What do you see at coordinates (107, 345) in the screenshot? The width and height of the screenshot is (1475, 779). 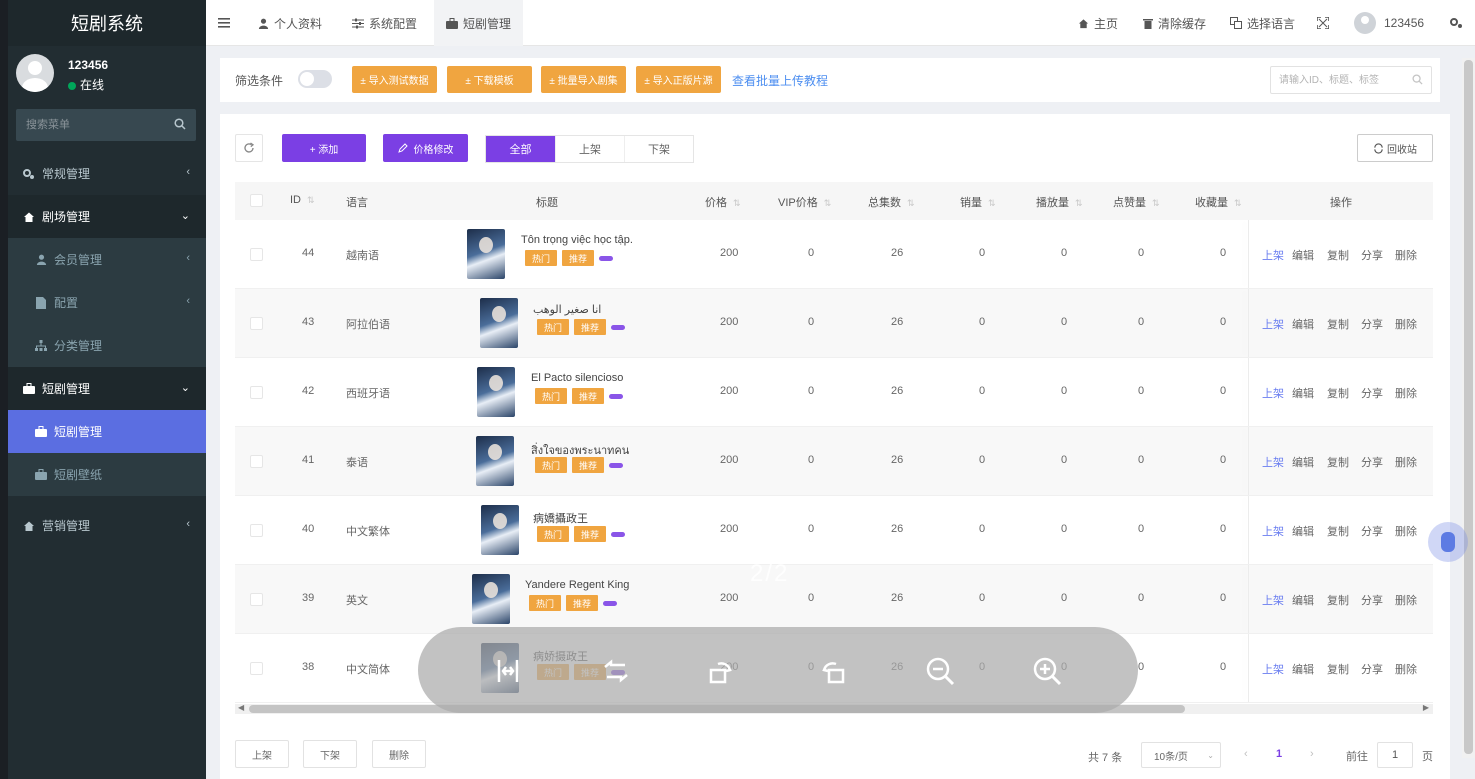 I see `sidebar-item-category: 分类管理` at bounding box center [107, 345].